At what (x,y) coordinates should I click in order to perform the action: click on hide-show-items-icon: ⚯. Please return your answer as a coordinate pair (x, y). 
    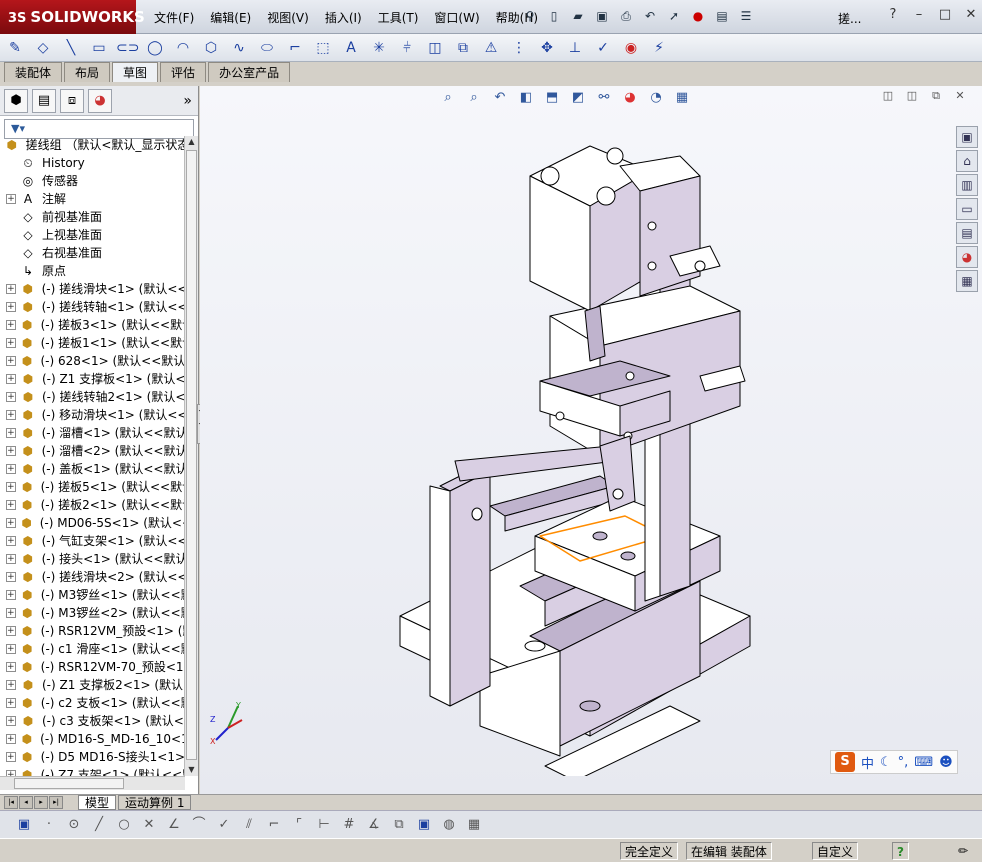
    Looking at the image, I should click on (604, 98).